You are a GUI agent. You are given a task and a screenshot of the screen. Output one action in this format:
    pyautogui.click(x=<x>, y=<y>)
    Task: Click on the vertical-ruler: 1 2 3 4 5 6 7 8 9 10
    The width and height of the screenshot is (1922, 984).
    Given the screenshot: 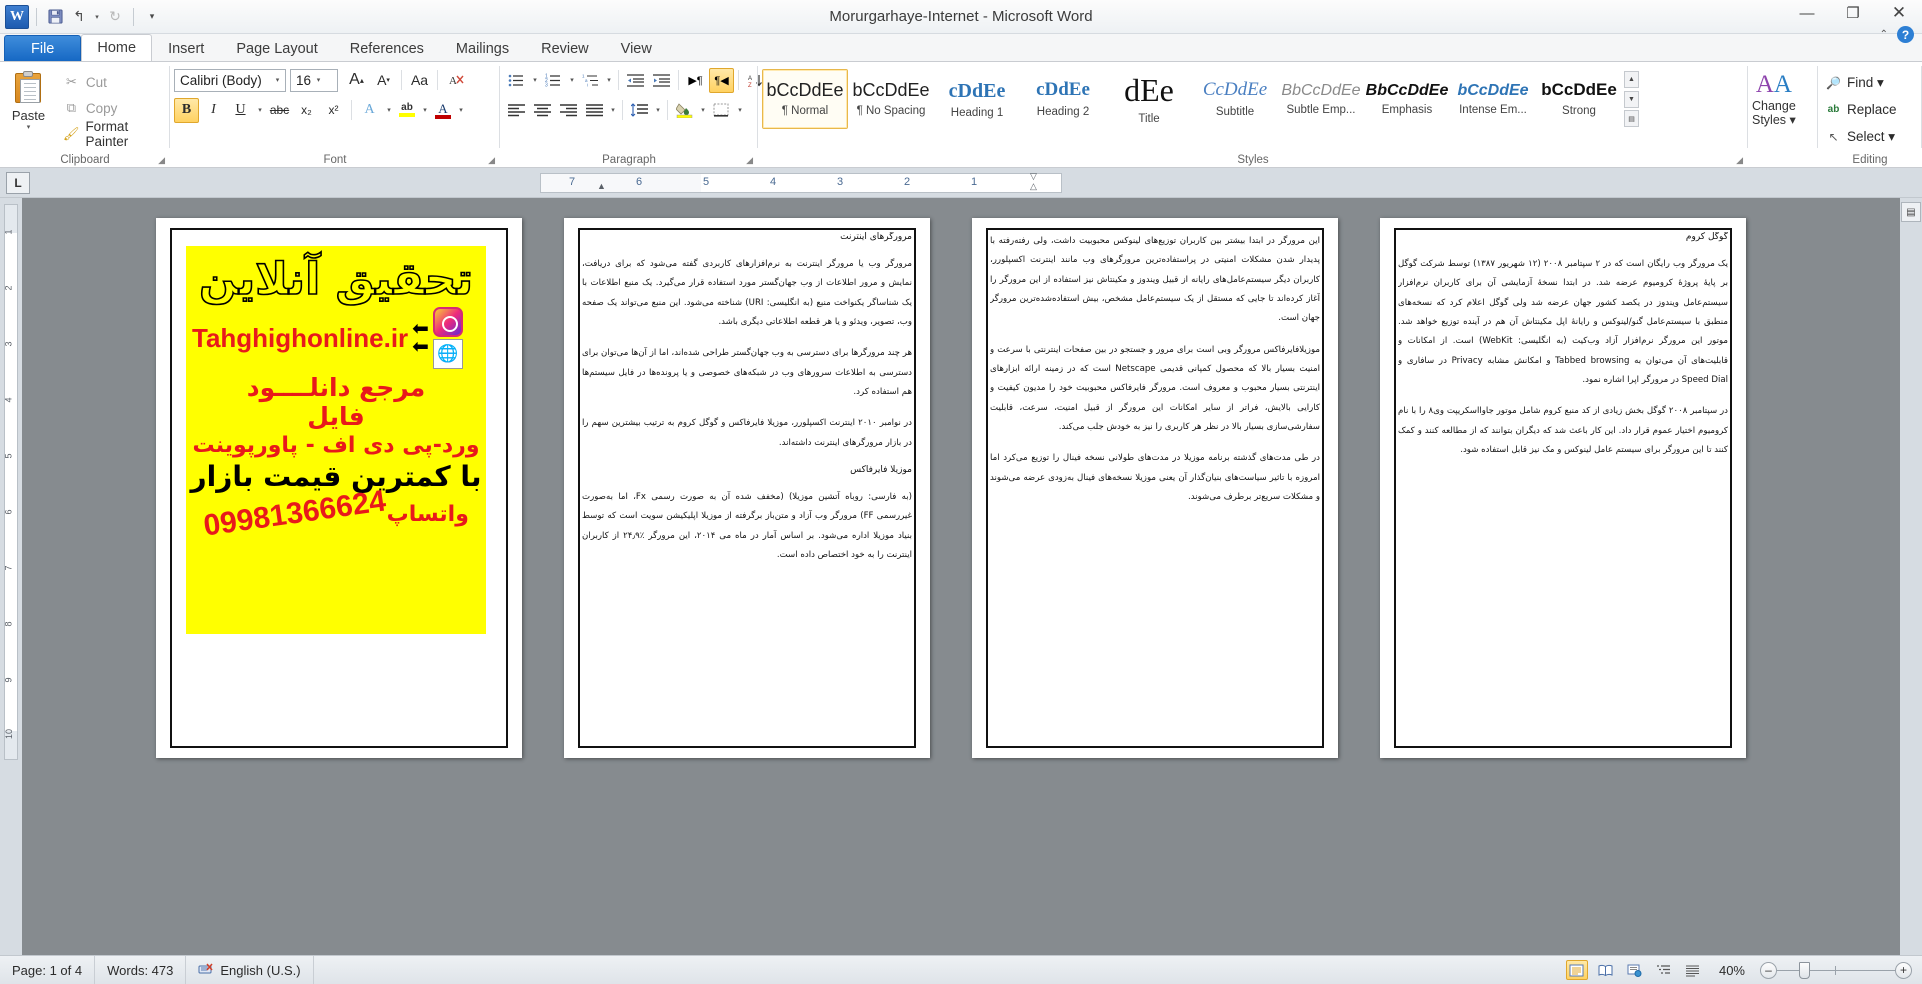 What is the action you would take?
    pyautogui.click(x=11, y=576)
    